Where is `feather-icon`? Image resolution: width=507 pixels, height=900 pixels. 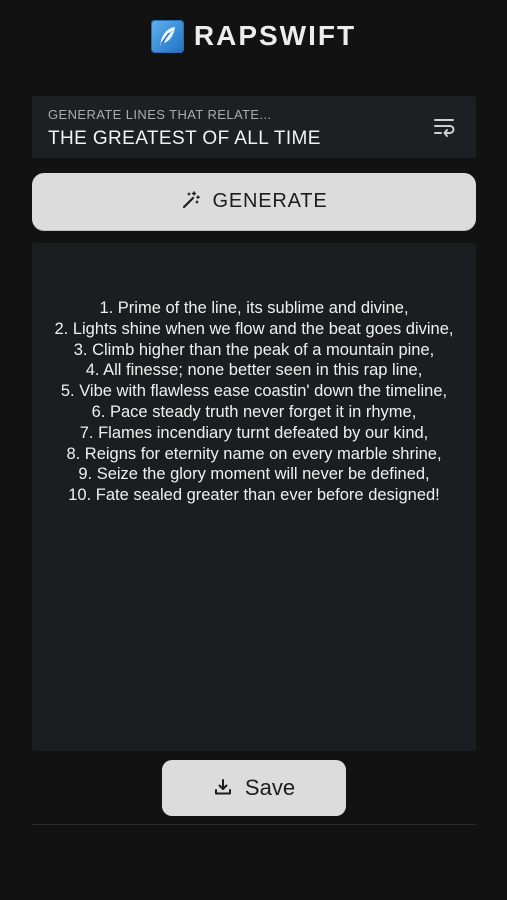 feather-icon is located at coordinates (167, 36).